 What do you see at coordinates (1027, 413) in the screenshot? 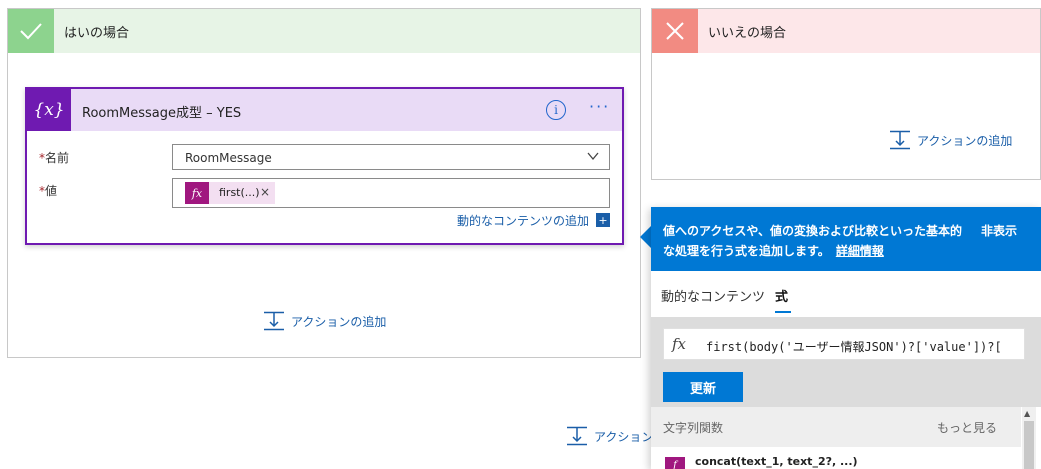
I see `scroll-up-icon: ▲` at bounding box center [1027, 413].